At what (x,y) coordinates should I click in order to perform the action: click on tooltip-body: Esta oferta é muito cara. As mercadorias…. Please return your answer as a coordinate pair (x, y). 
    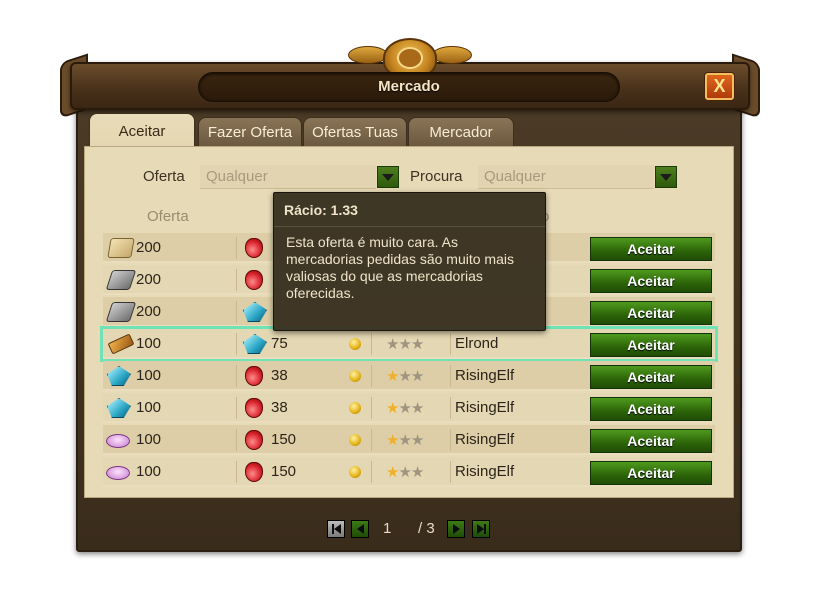
    Looking at the image, I should click on (400, 267).